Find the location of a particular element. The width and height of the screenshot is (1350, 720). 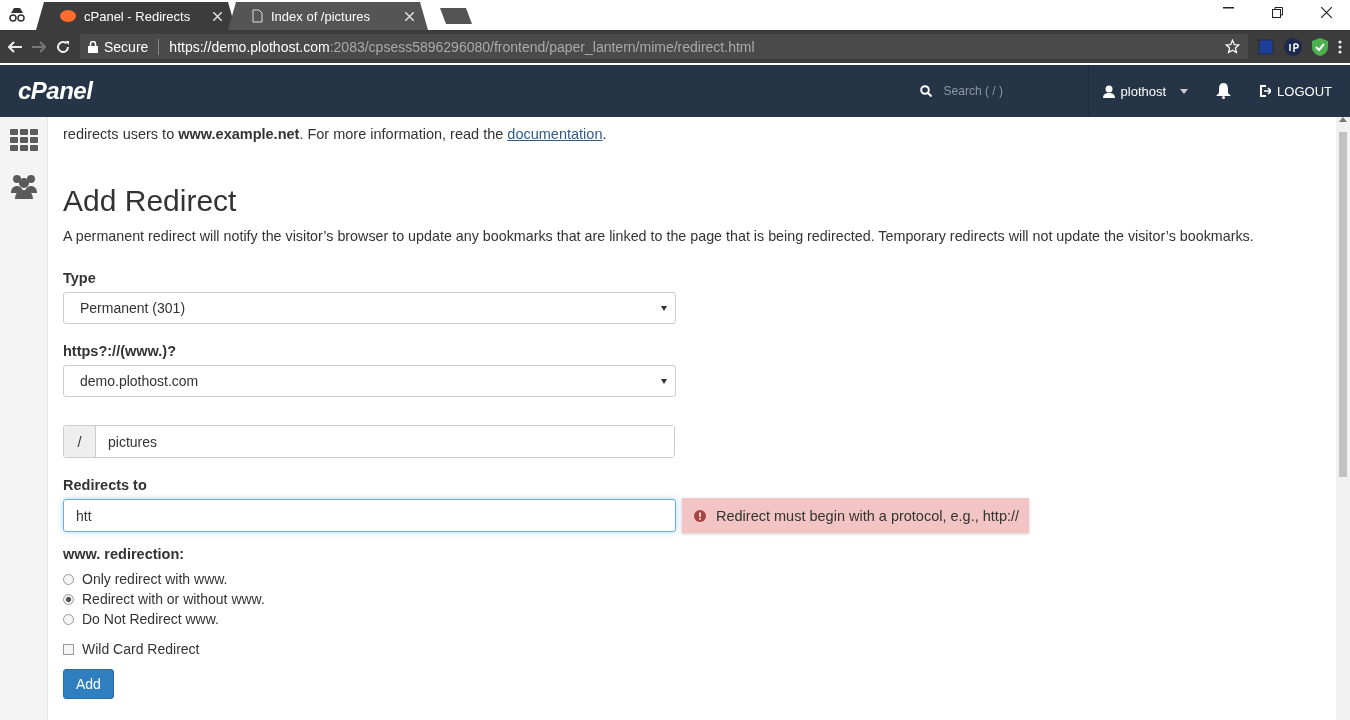

field-label: Type is located at coordinates (80, 278).